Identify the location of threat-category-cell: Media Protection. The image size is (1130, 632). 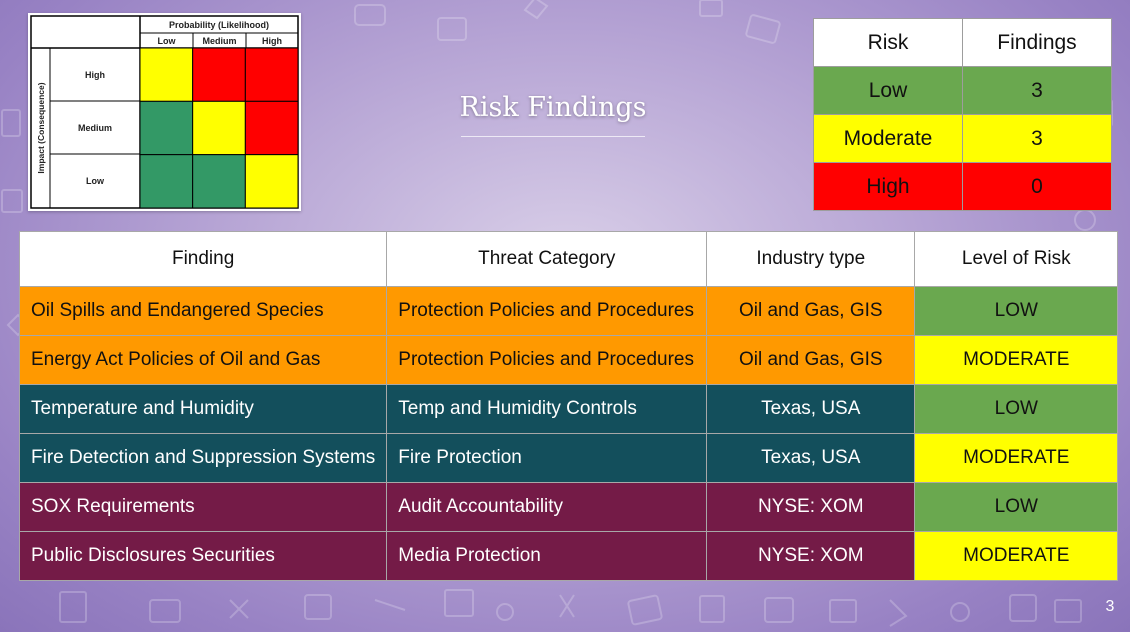
(547, 556).